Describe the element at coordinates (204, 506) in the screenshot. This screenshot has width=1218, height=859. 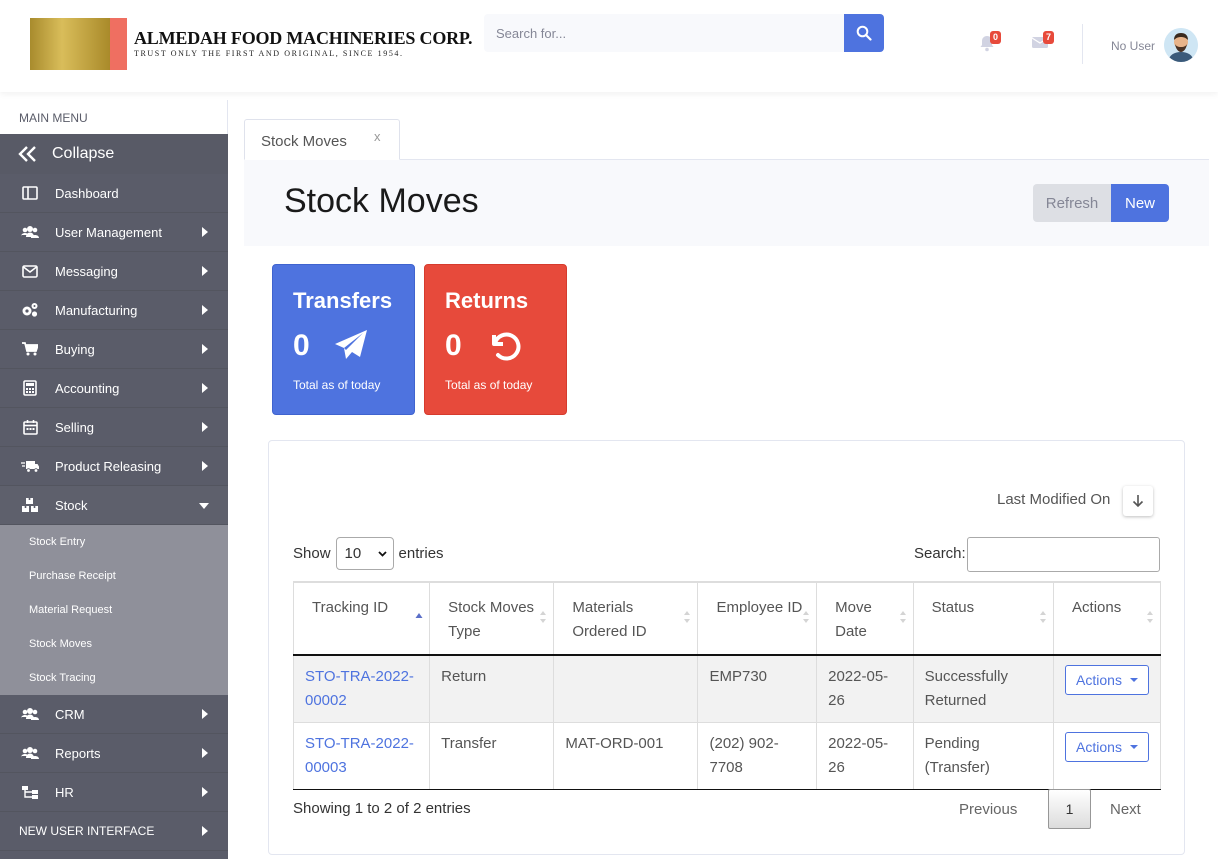
I see `chevron-down-icon` at that location.